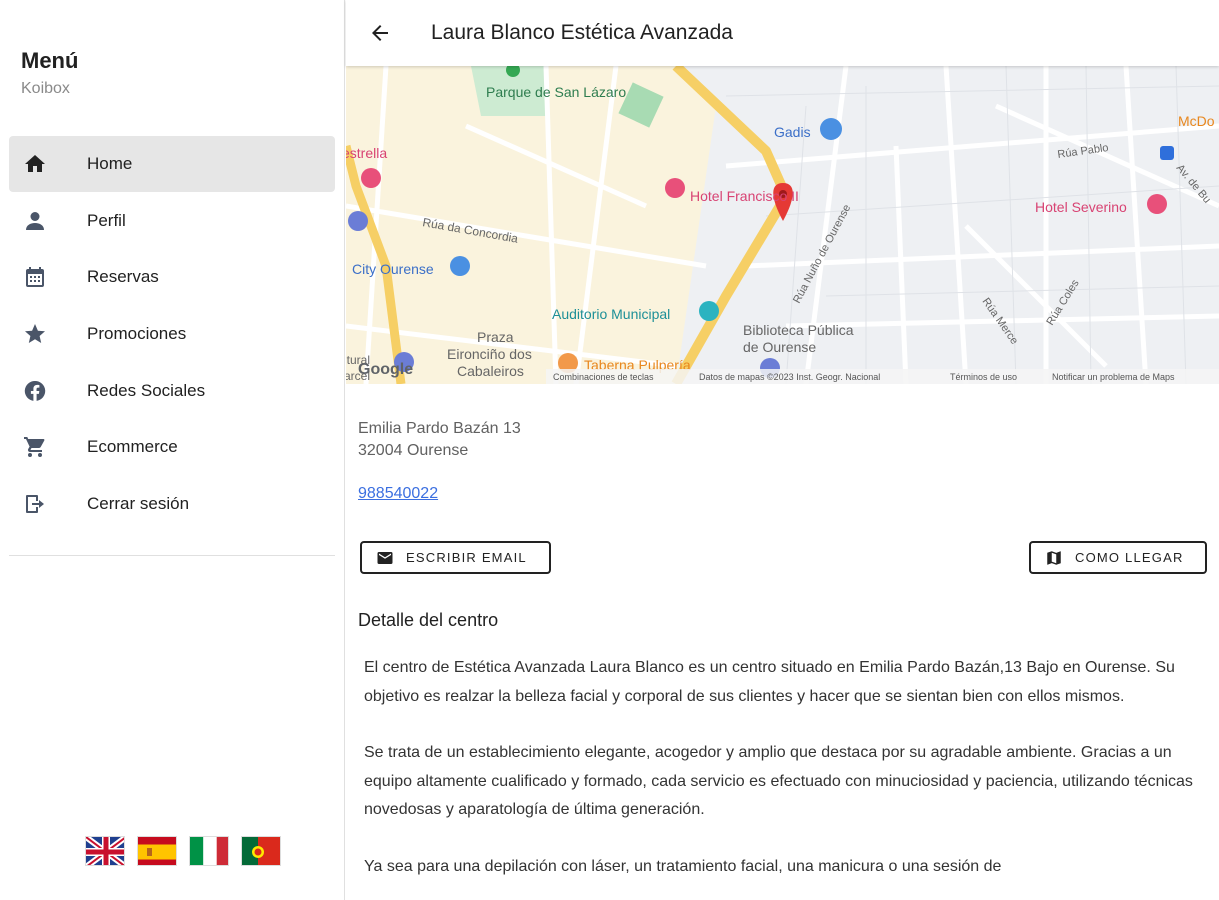  I want to click on map-icon, so click(1054, 557).